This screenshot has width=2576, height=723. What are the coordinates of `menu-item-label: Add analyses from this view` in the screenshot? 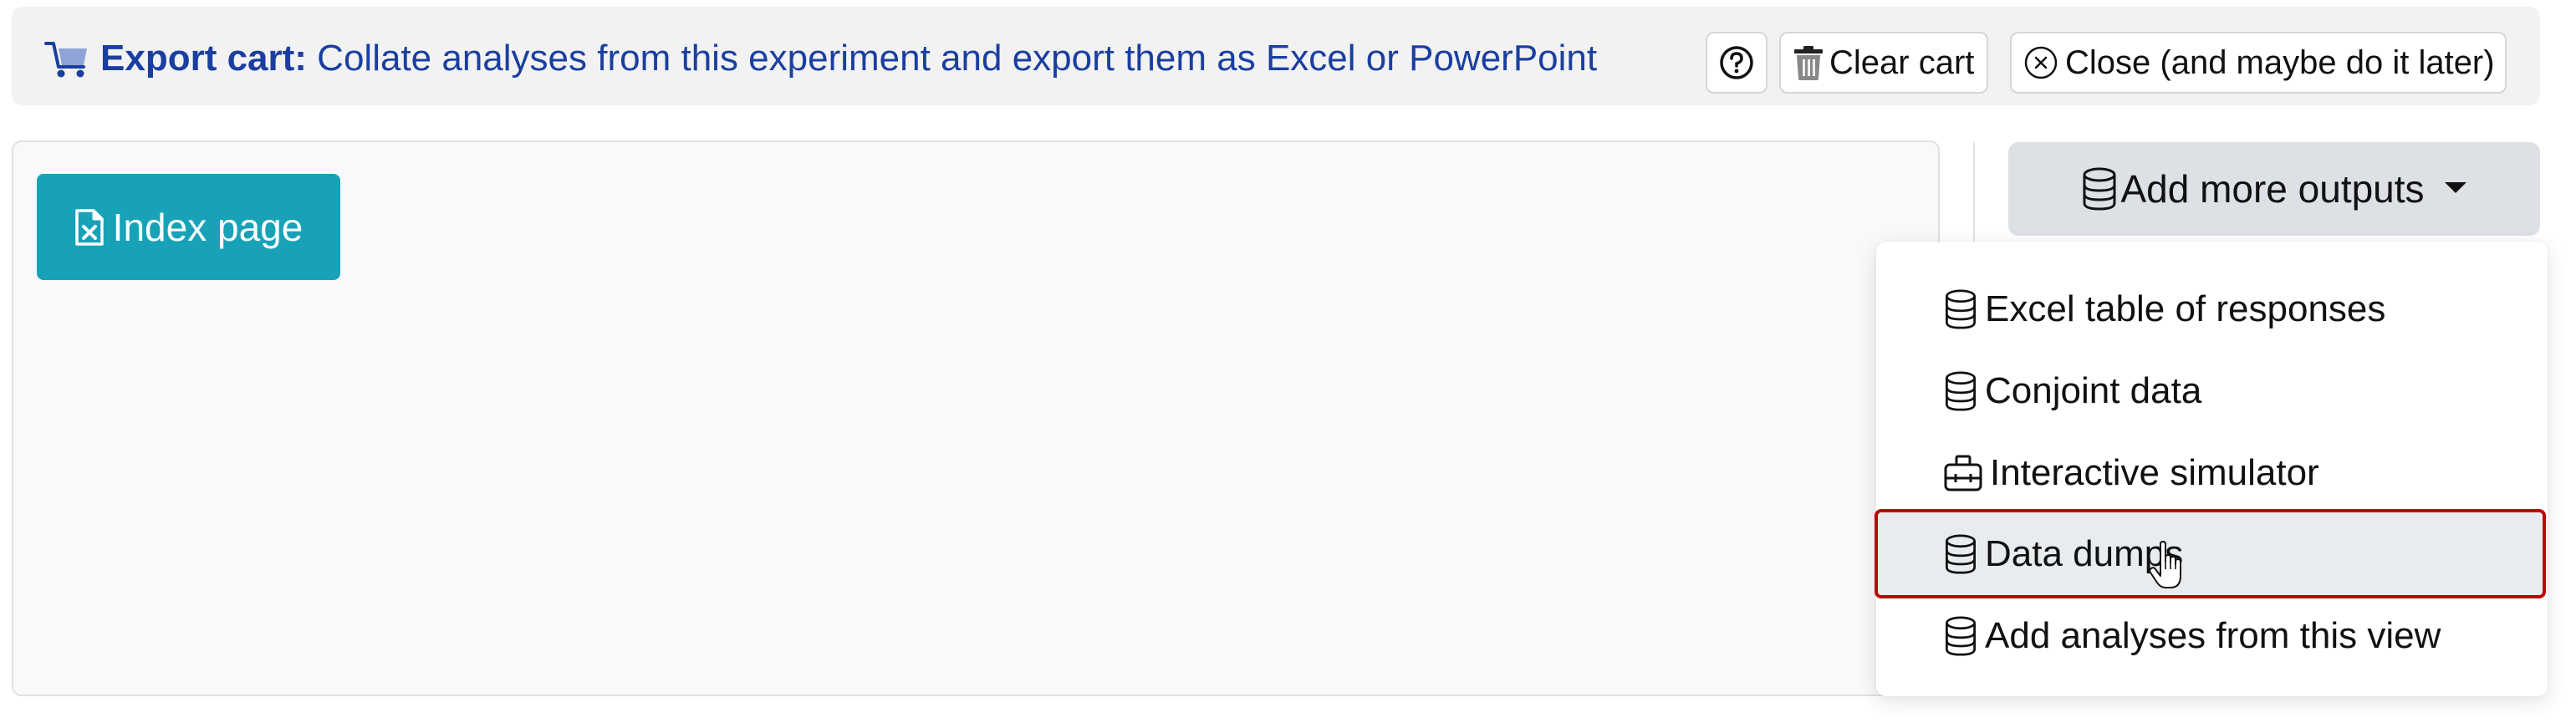 It's located at (2213, 635).